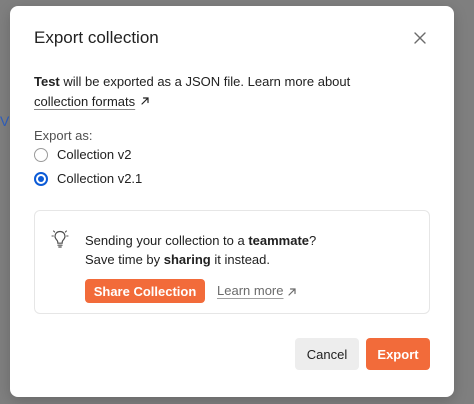  What do you see at coordinates (240, 259) in the screenshot?
I see `tip-line2-suffix: it instead.` at bounding box center [240, 259].